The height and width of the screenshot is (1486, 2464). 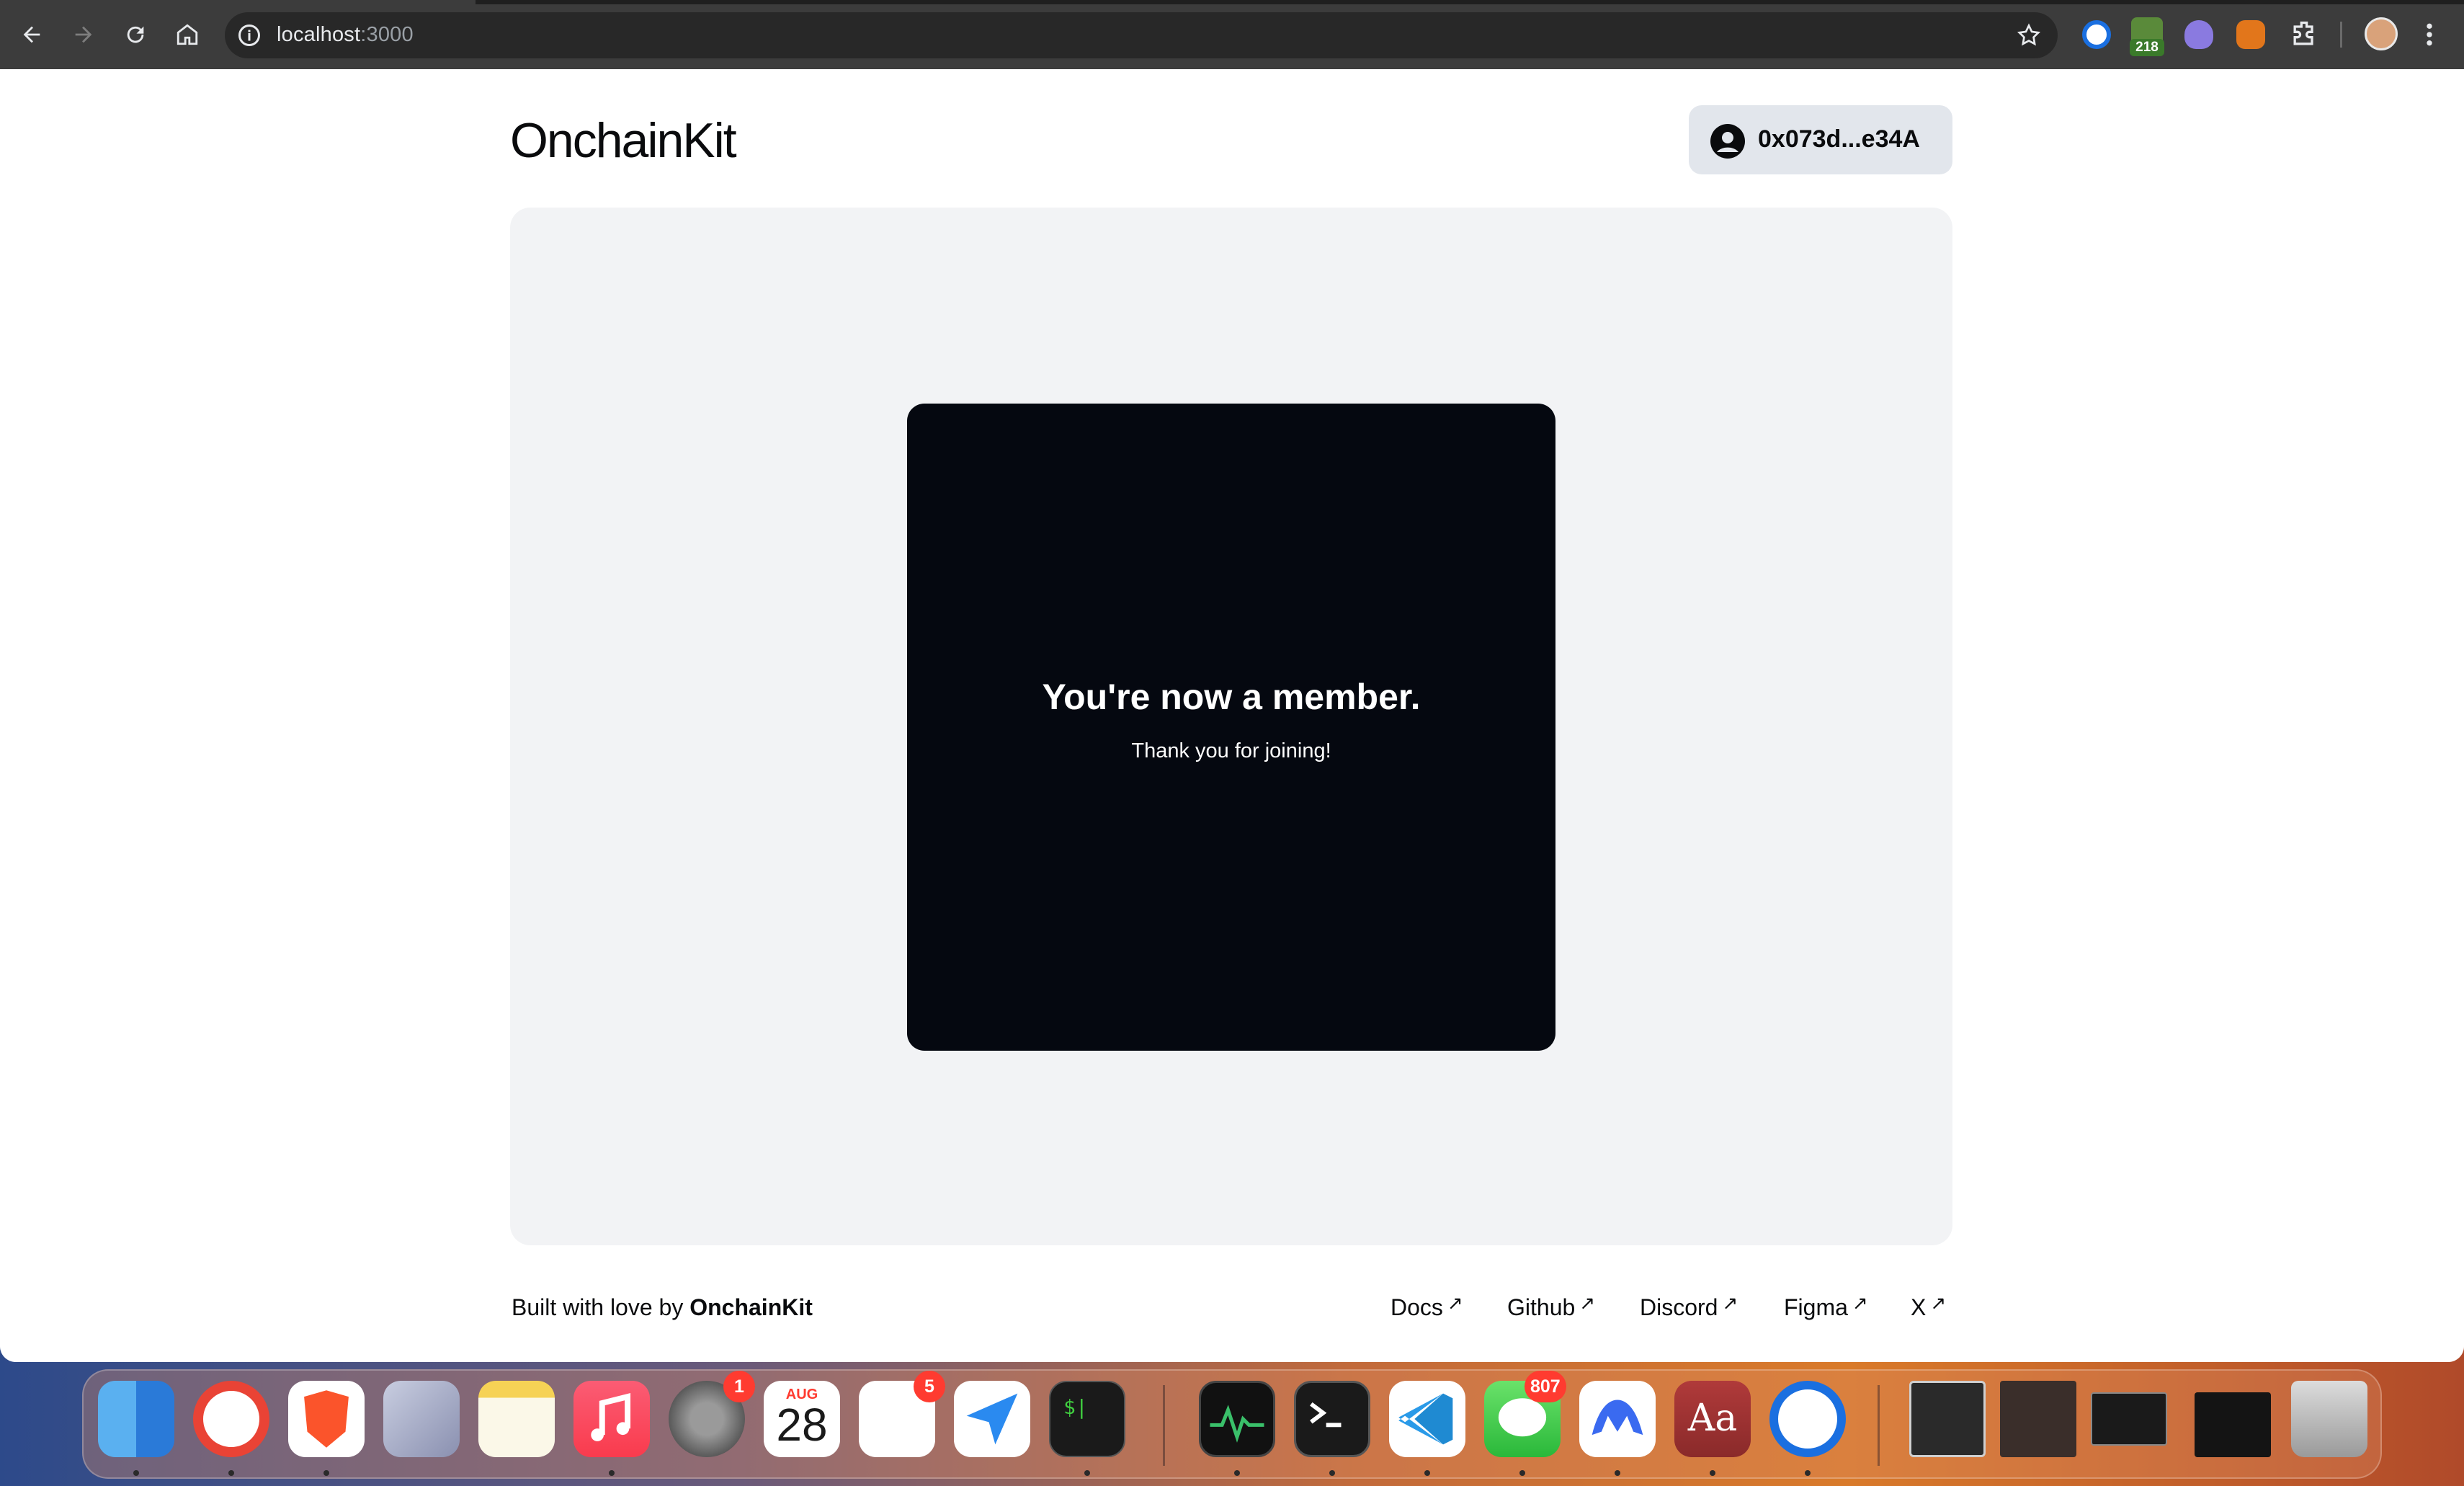 I want to click on music-icon, so click(x=611, y=1419).